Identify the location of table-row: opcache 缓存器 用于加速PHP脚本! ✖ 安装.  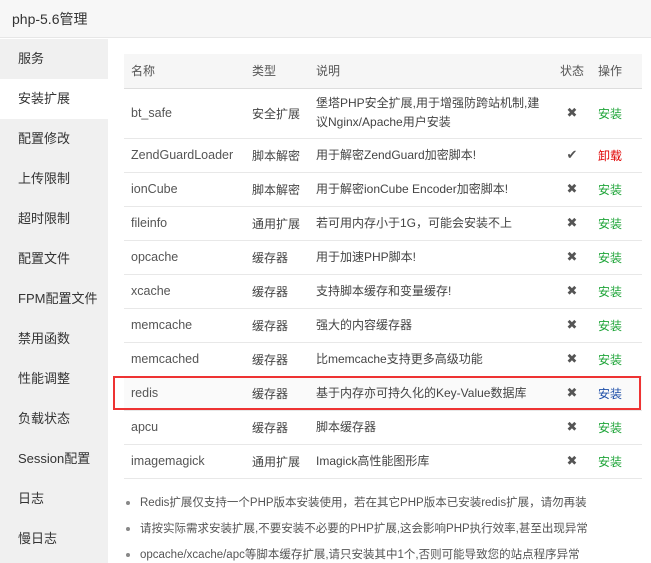
(383, 257).